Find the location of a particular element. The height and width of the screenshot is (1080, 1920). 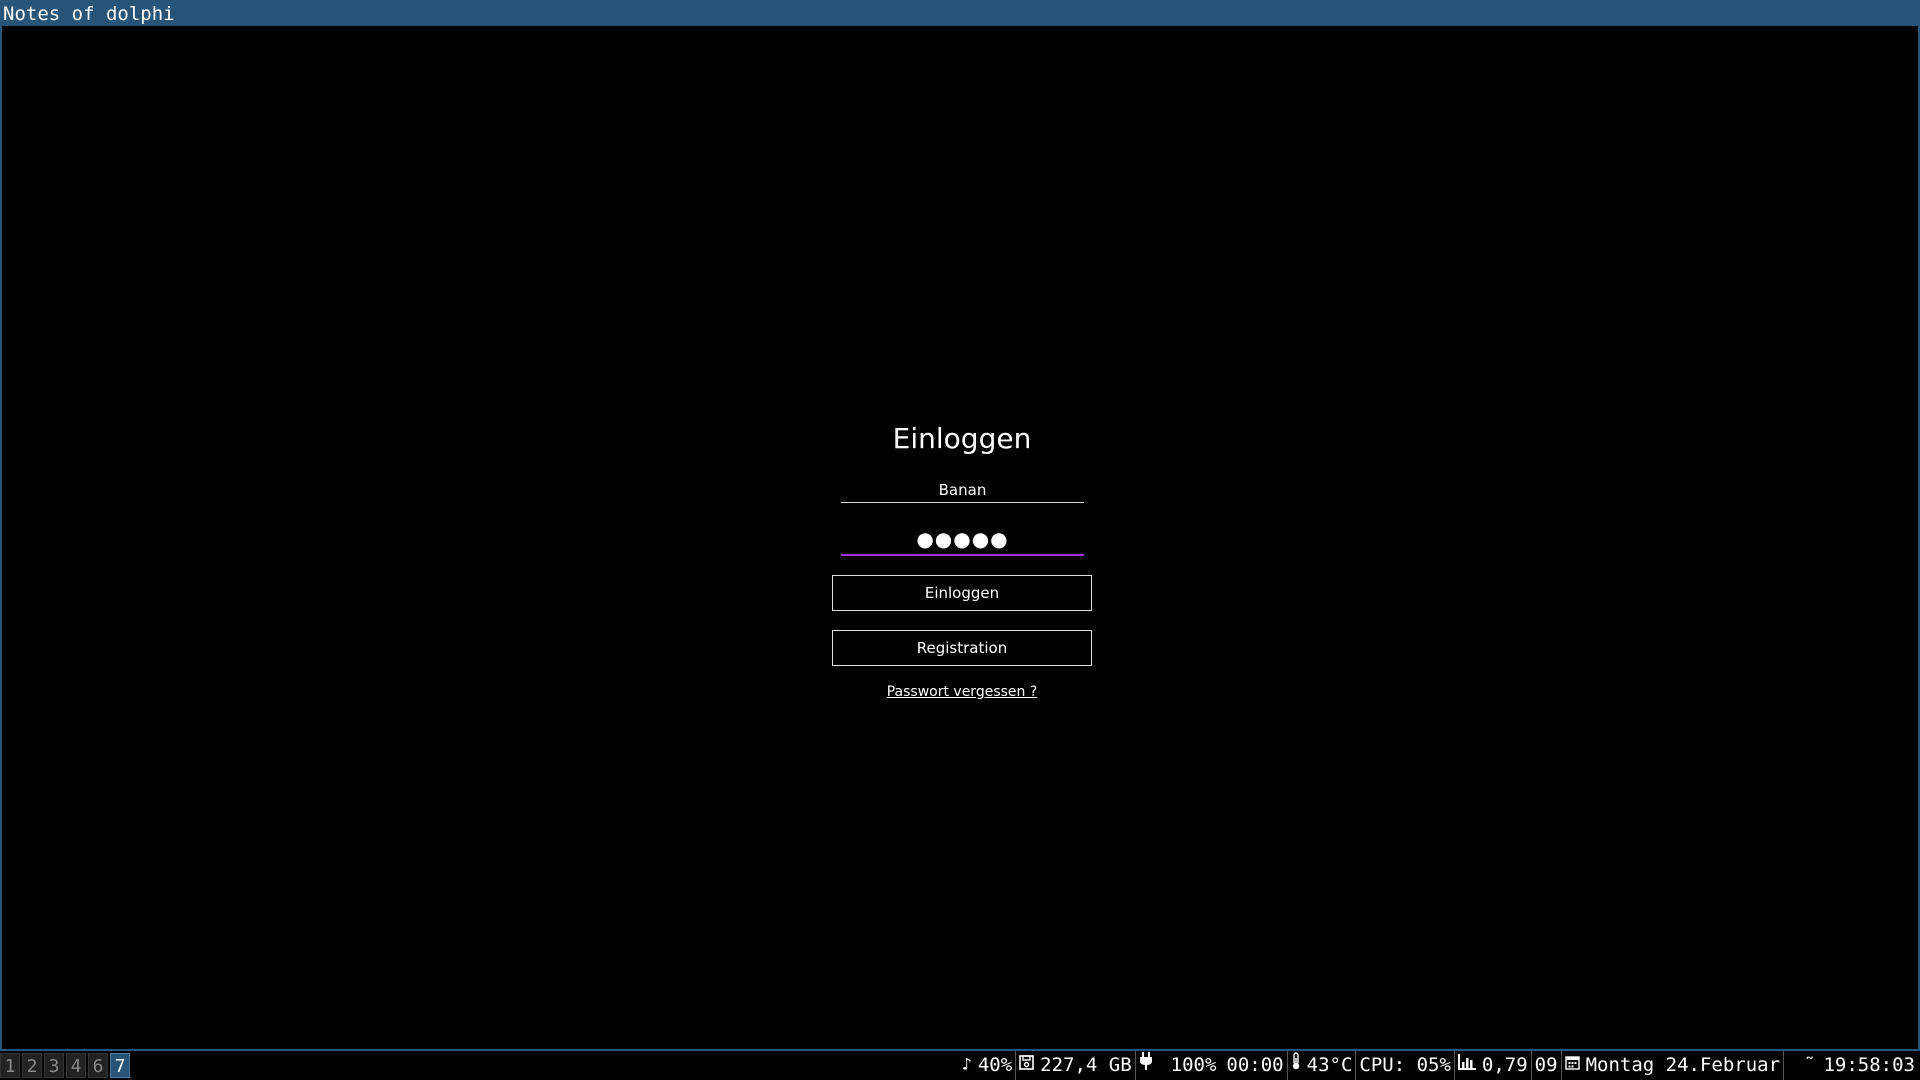

week-value: 09 is located at coordinates (1546, 1065).